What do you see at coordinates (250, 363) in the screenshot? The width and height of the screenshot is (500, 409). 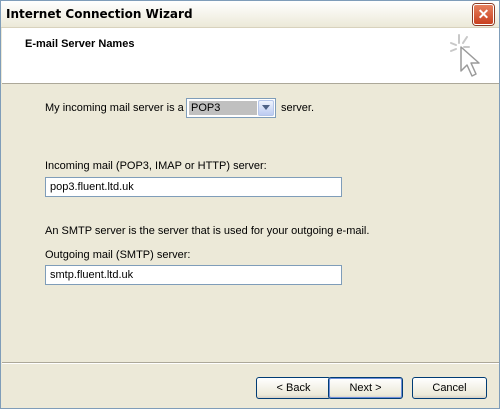 I see `divider` at bounding box center [250, 363].